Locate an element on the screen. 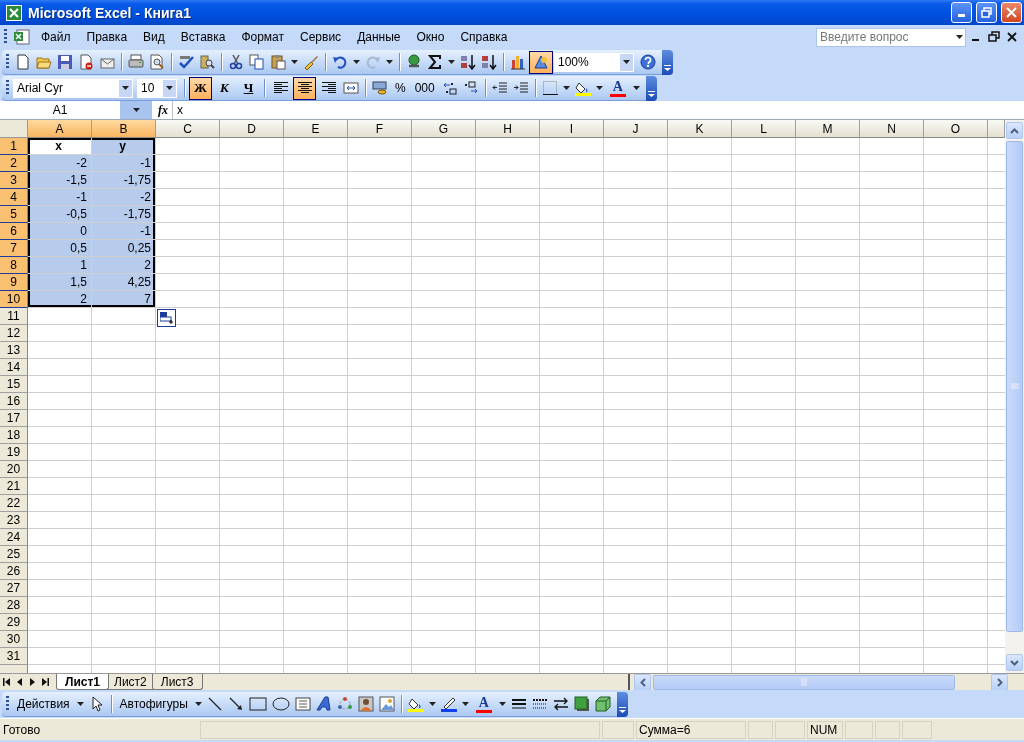  column-header: C is located at coordinates (188, 129).